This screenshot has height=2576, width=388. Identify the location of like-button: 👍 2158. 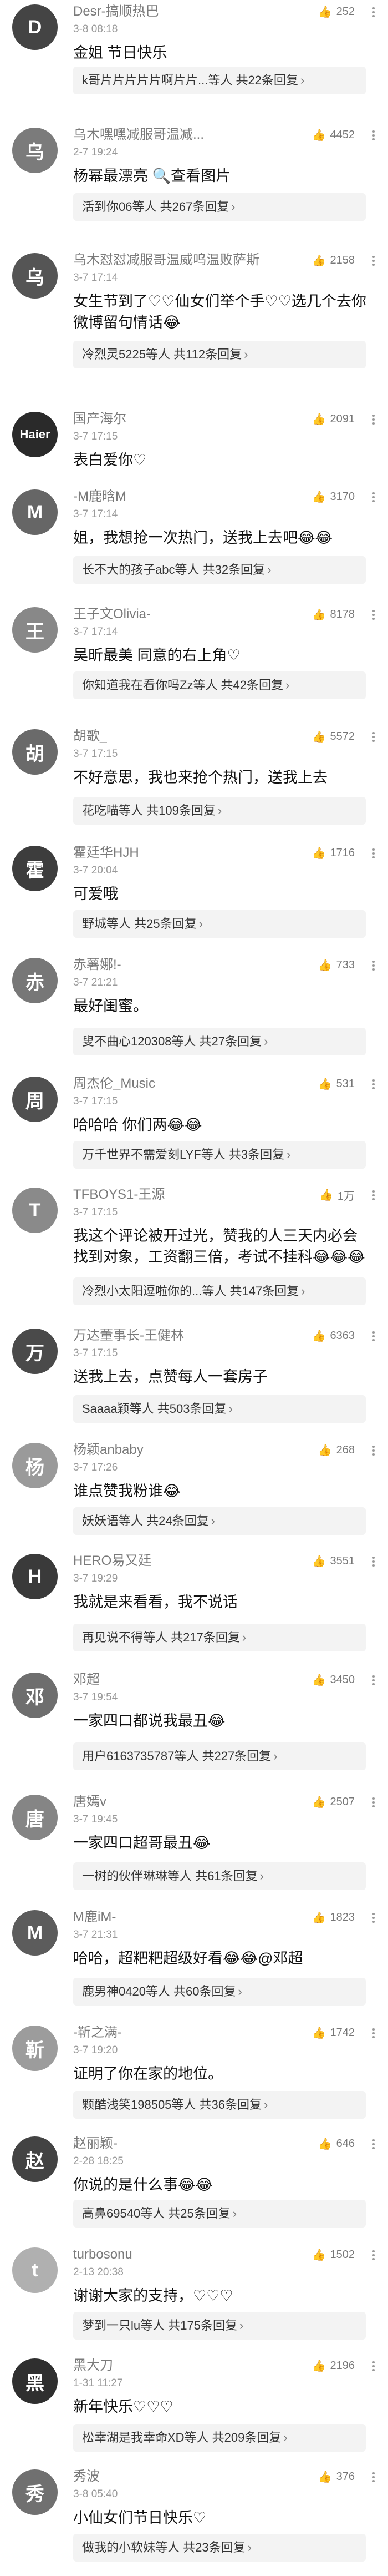
(333, 260).